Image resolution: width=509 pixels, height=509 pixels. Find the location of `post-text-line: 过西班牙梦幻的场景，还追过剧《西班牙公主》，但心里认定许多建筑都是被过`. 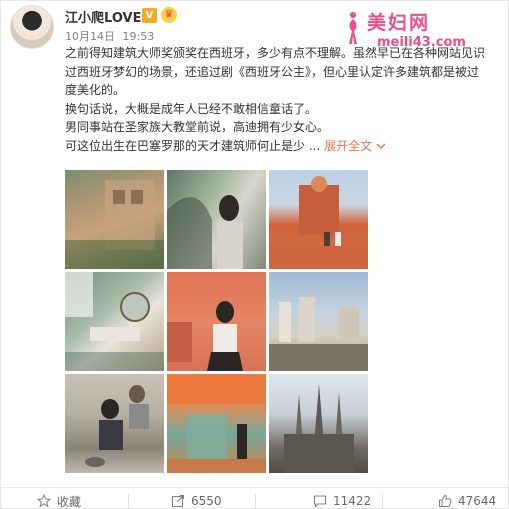

post-text-line: 过西班牙梦幻的场景，还追过剧《西班牙公主》，但心里认定许多建筑都是被过 is located at coordinates (272, 71).